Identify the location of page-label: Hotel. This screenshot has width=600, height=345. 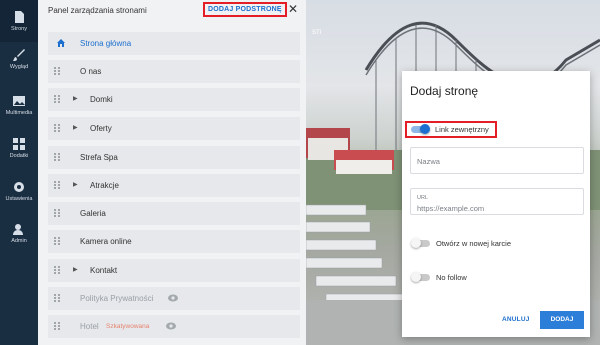
(89, 326).